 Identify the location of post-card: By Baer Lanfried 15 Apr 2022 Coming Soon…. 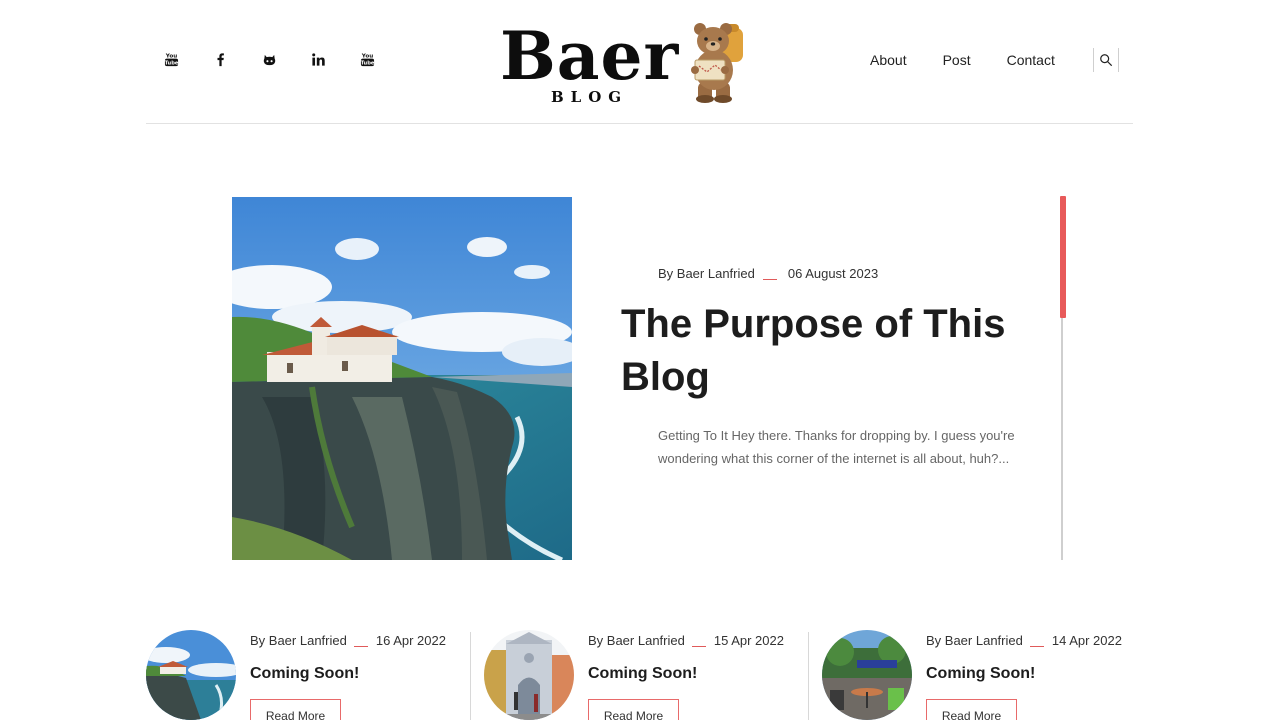
(644, 675).